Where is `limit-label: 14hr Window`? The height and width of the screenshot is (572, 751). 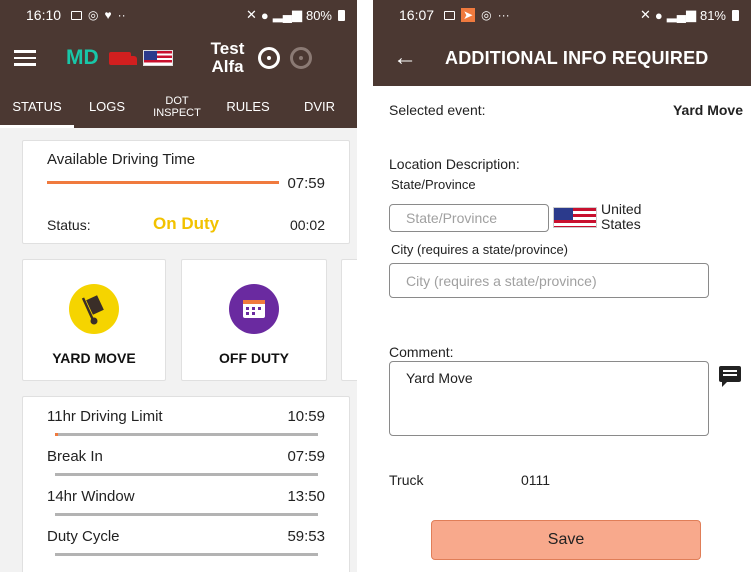 limit-label: 14hr Window is located at coordinates (91, 496).